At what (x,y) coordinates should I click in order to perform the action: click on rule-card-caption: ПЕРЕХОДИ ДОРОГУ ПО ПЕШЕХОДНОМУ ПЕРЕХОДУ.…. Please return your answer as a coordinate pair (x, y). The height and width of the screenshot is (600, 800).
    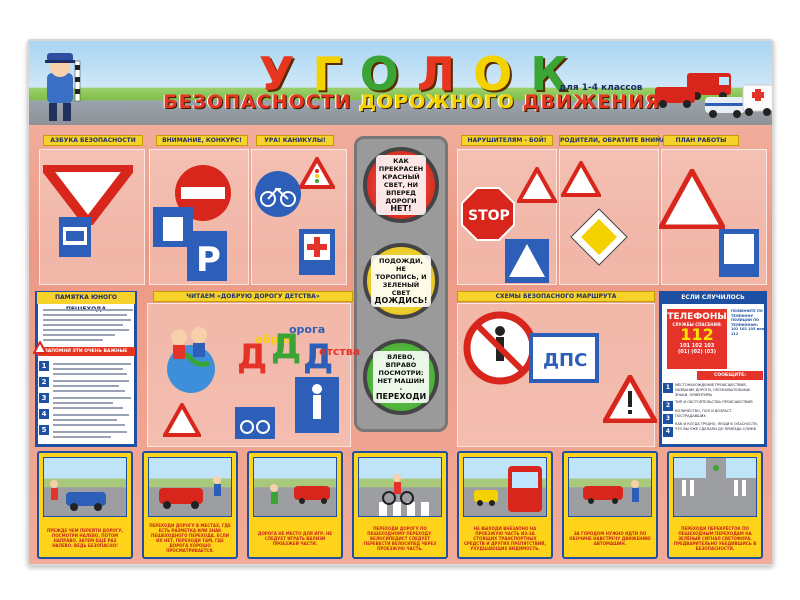
    Looking at the image, I should click on (400, 538).